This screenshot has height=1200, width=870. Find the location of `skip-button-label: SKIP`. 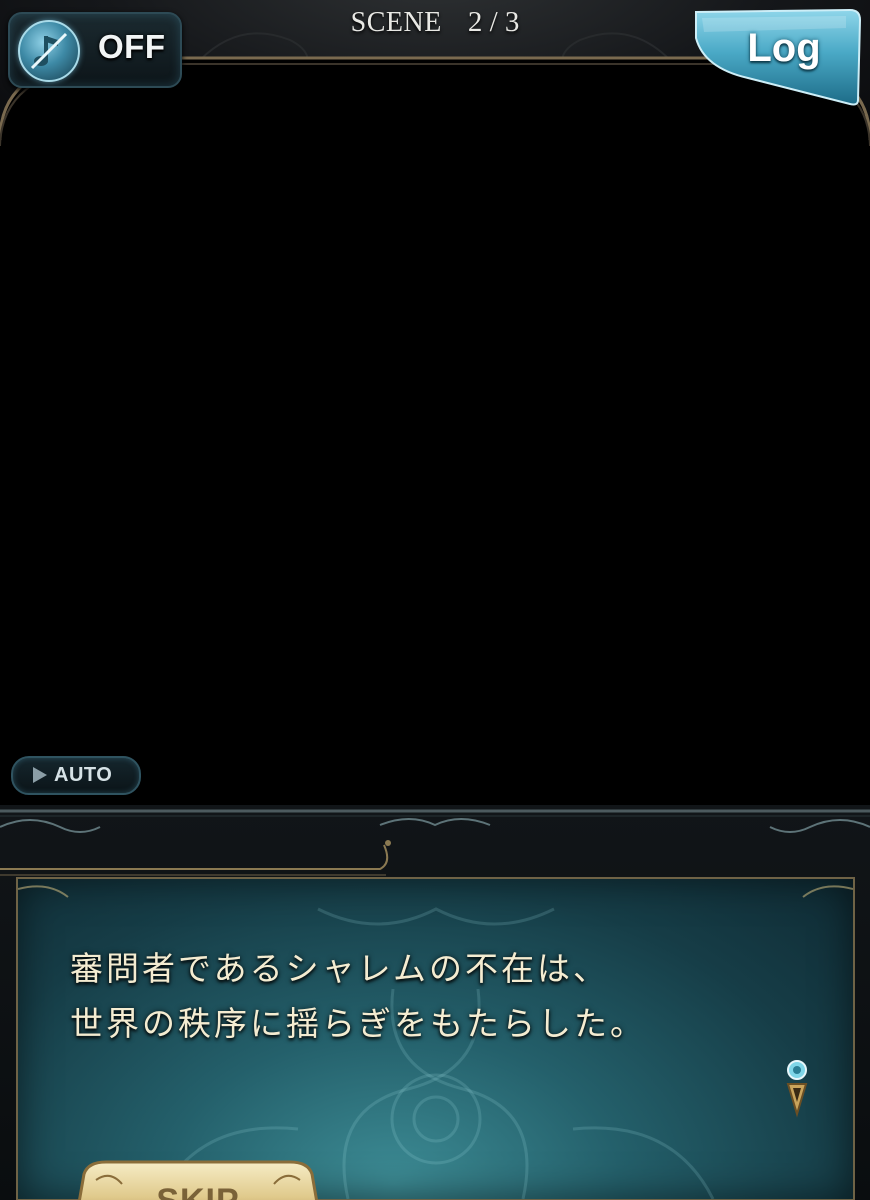

skip-button-label: SKIP is located at coordinates (198, 1191).